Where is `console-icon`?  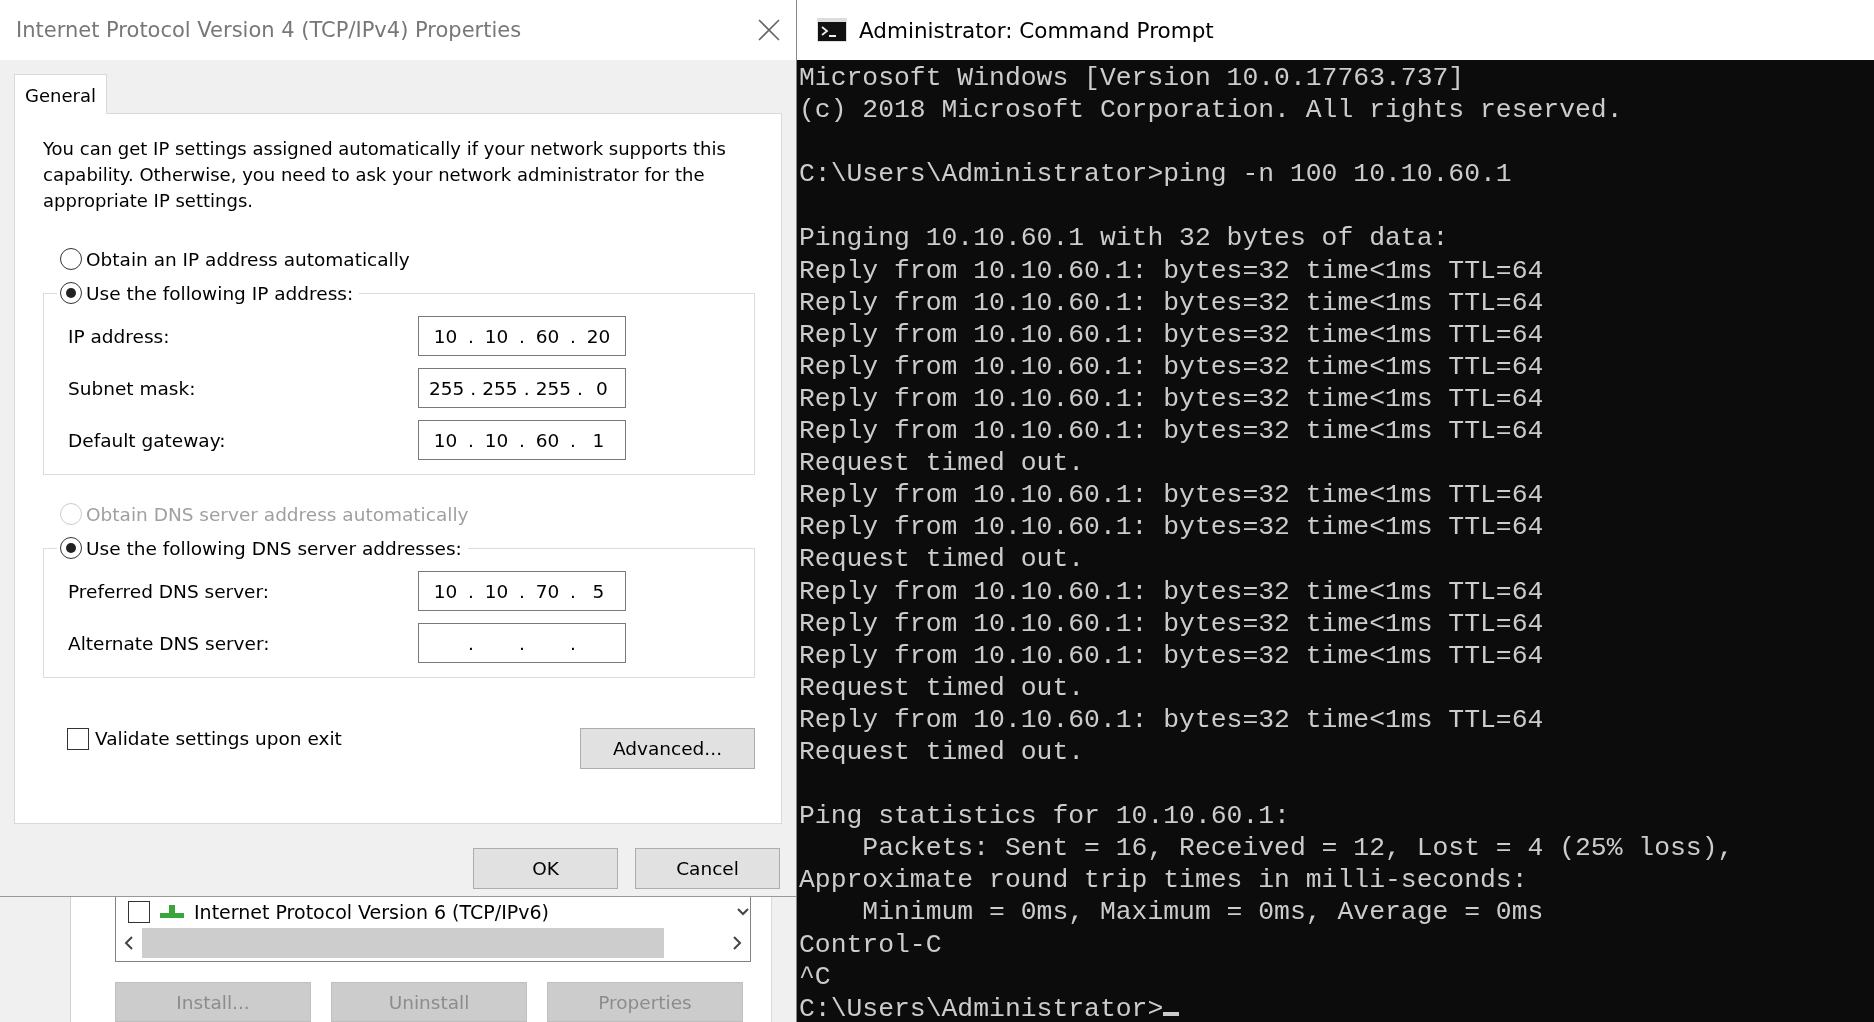 console-icon is located at coordinates (832, 30).